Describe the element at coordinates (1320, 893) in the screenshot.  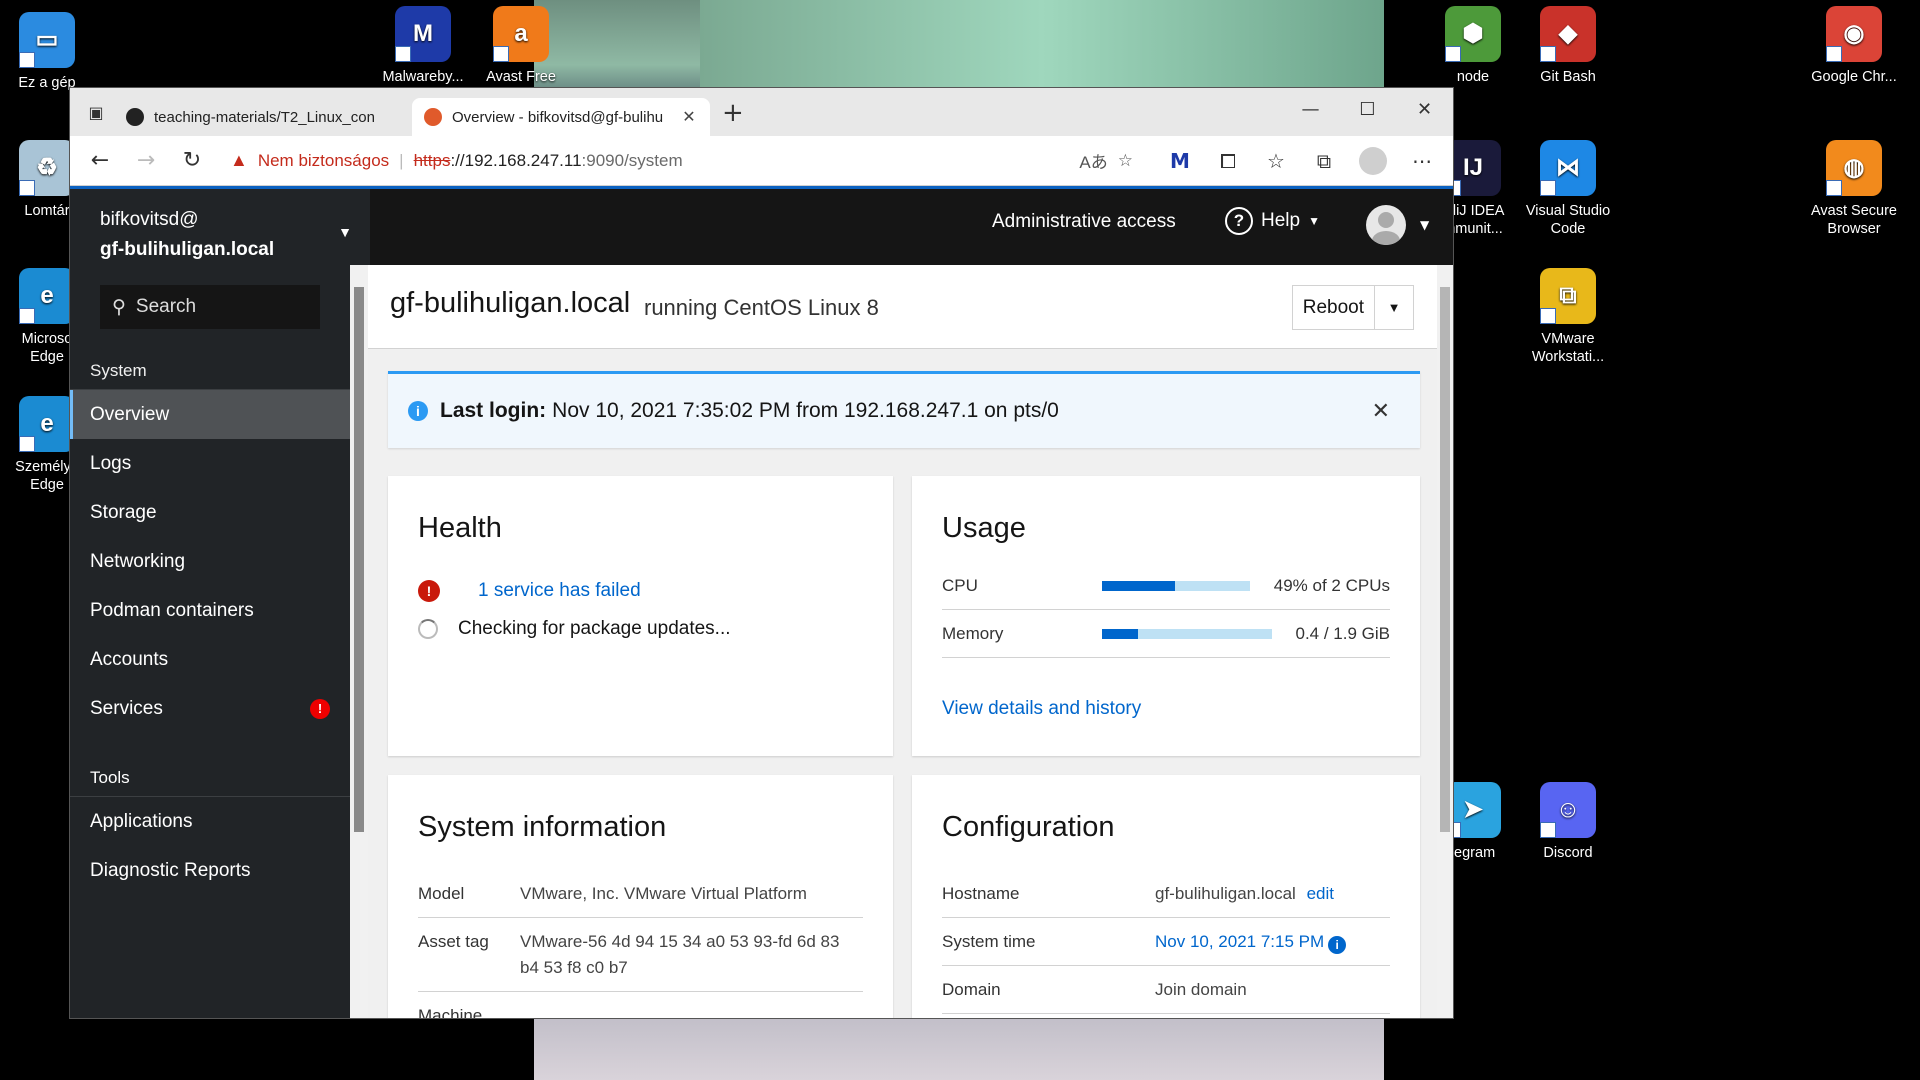
I see `edit-hostname-link: edit` at that location.